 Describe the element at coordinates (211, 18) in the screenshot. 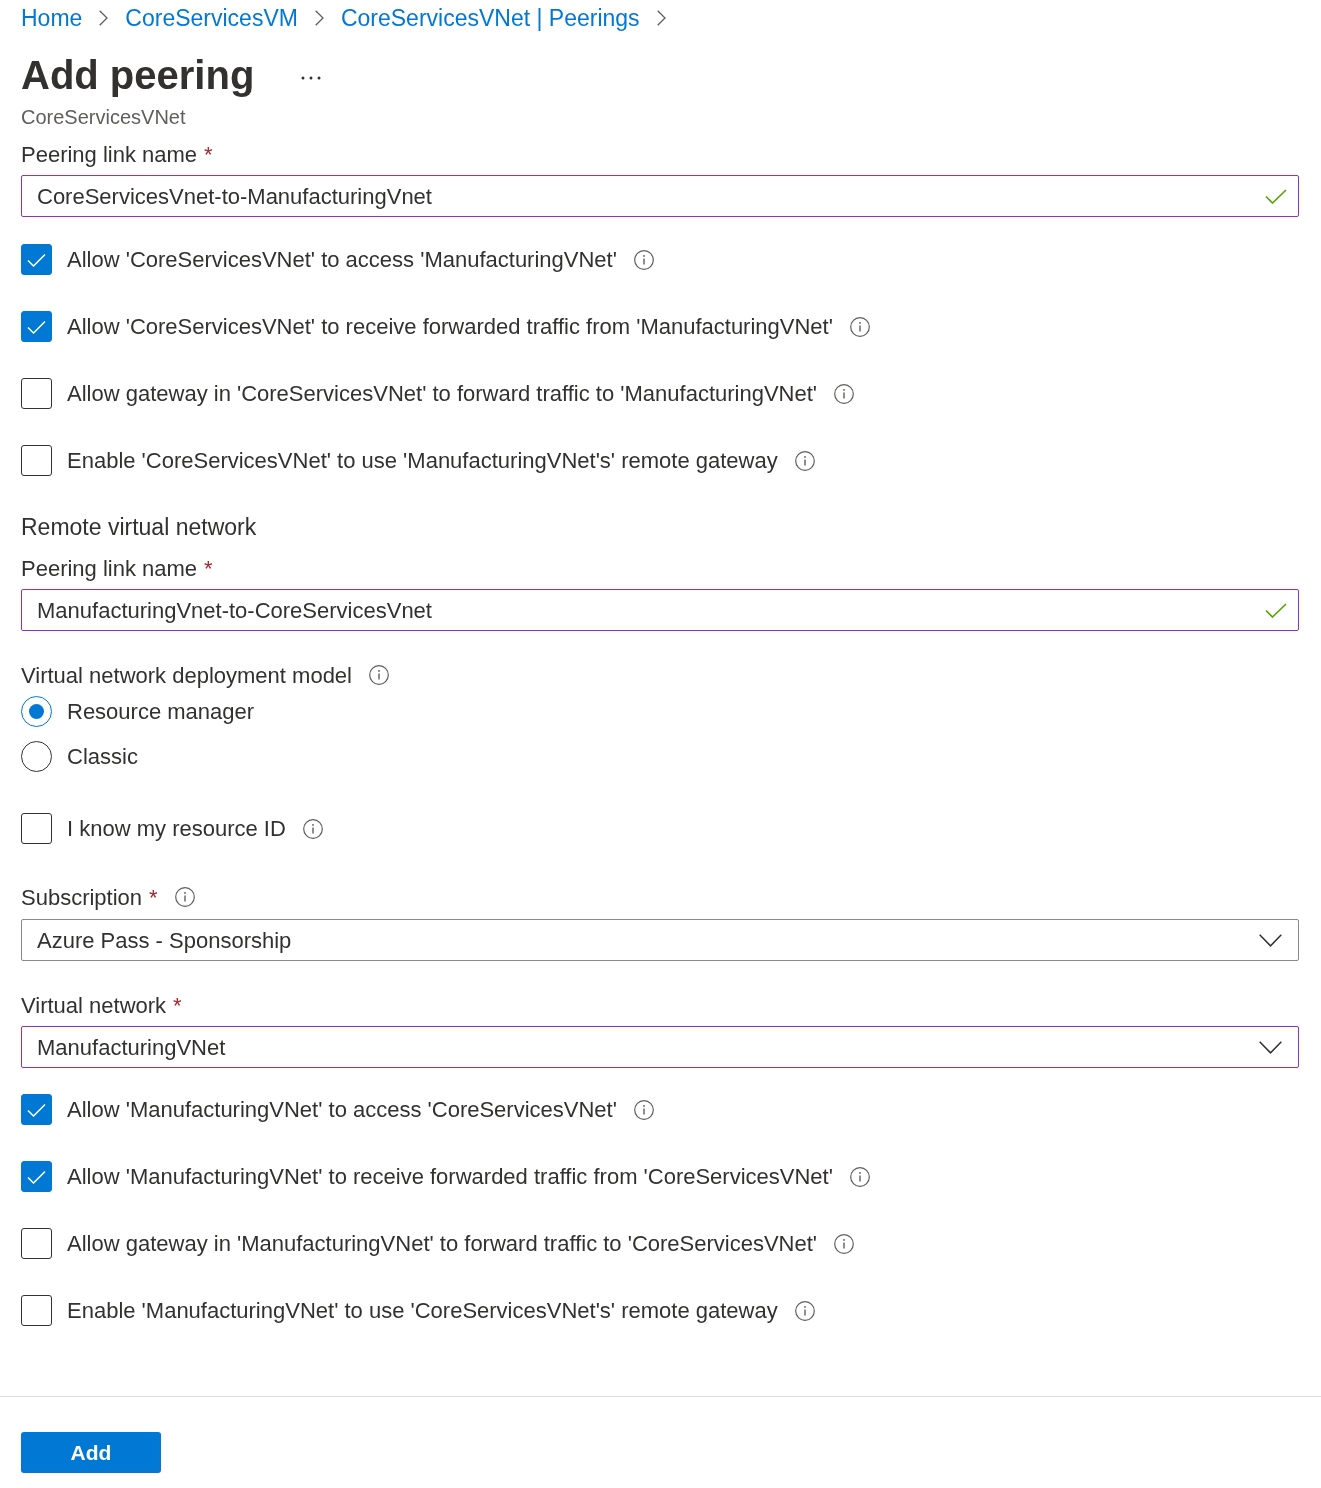

I see `breadcrumb-link: CoreServicesVM` at that location.